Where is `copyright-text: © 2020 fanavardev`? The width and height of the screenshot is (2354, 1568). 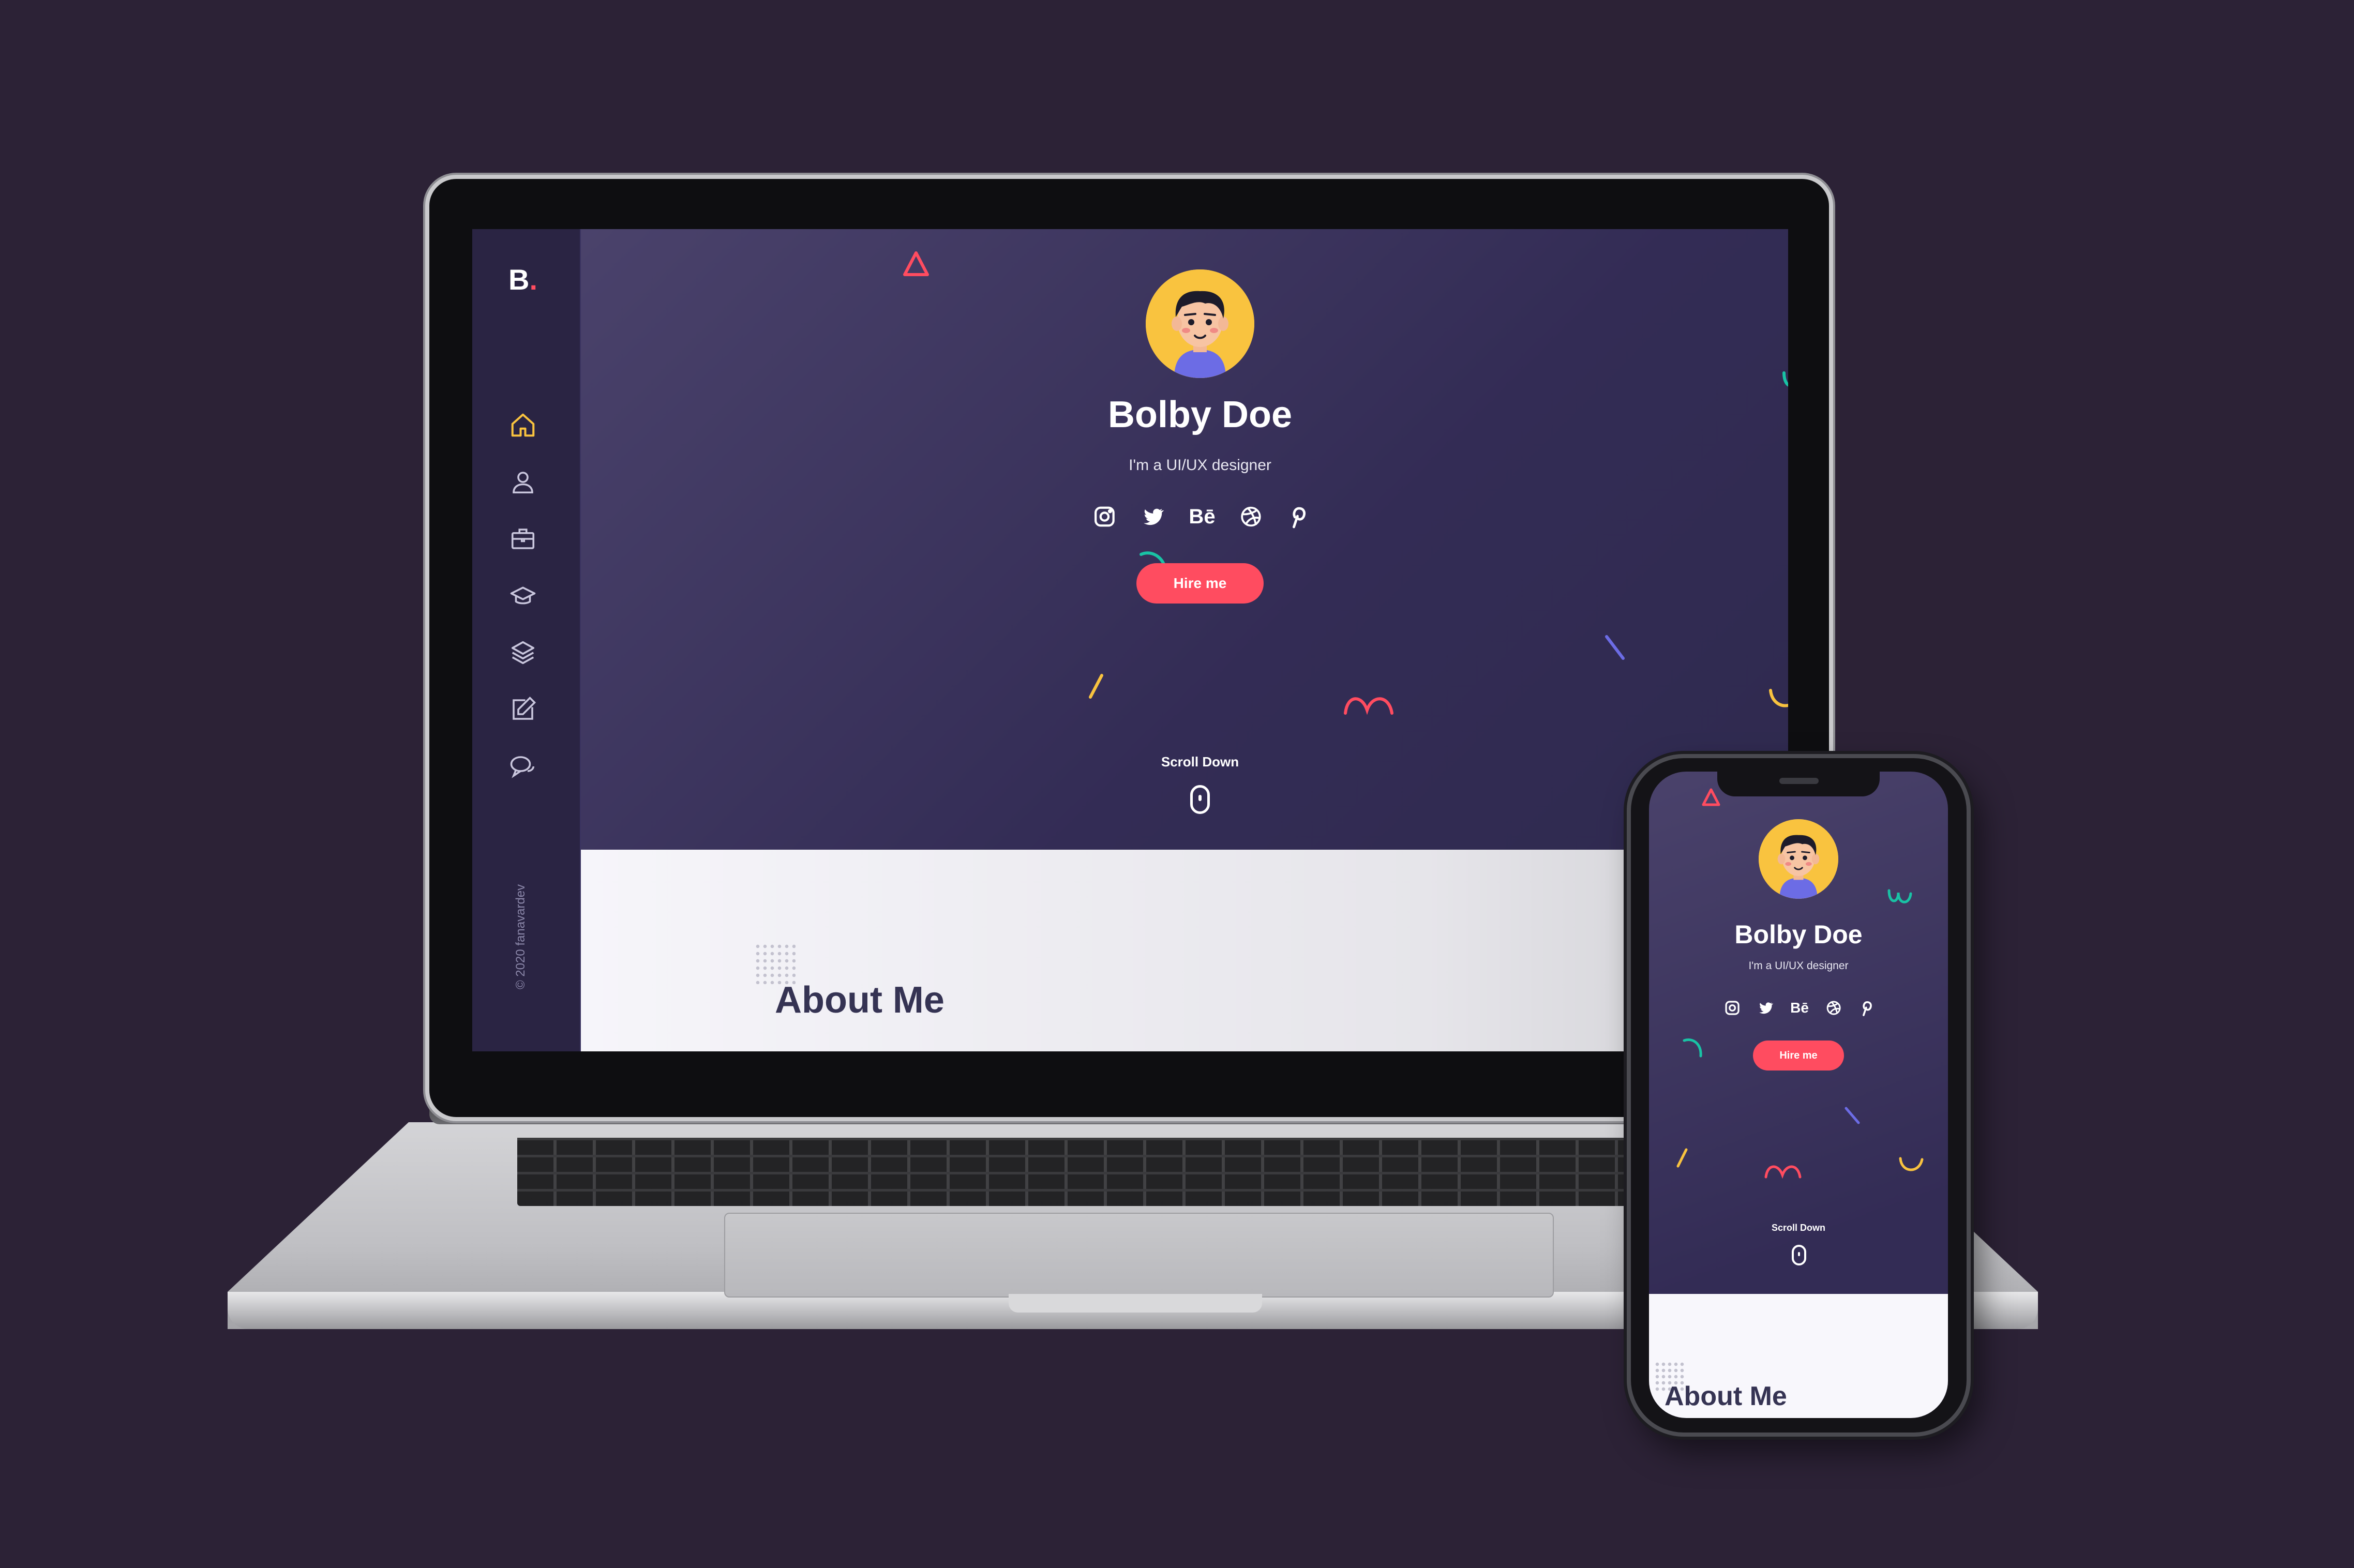 copyright-text: © 2020 fanavardev is located at coordinates (521, 936).